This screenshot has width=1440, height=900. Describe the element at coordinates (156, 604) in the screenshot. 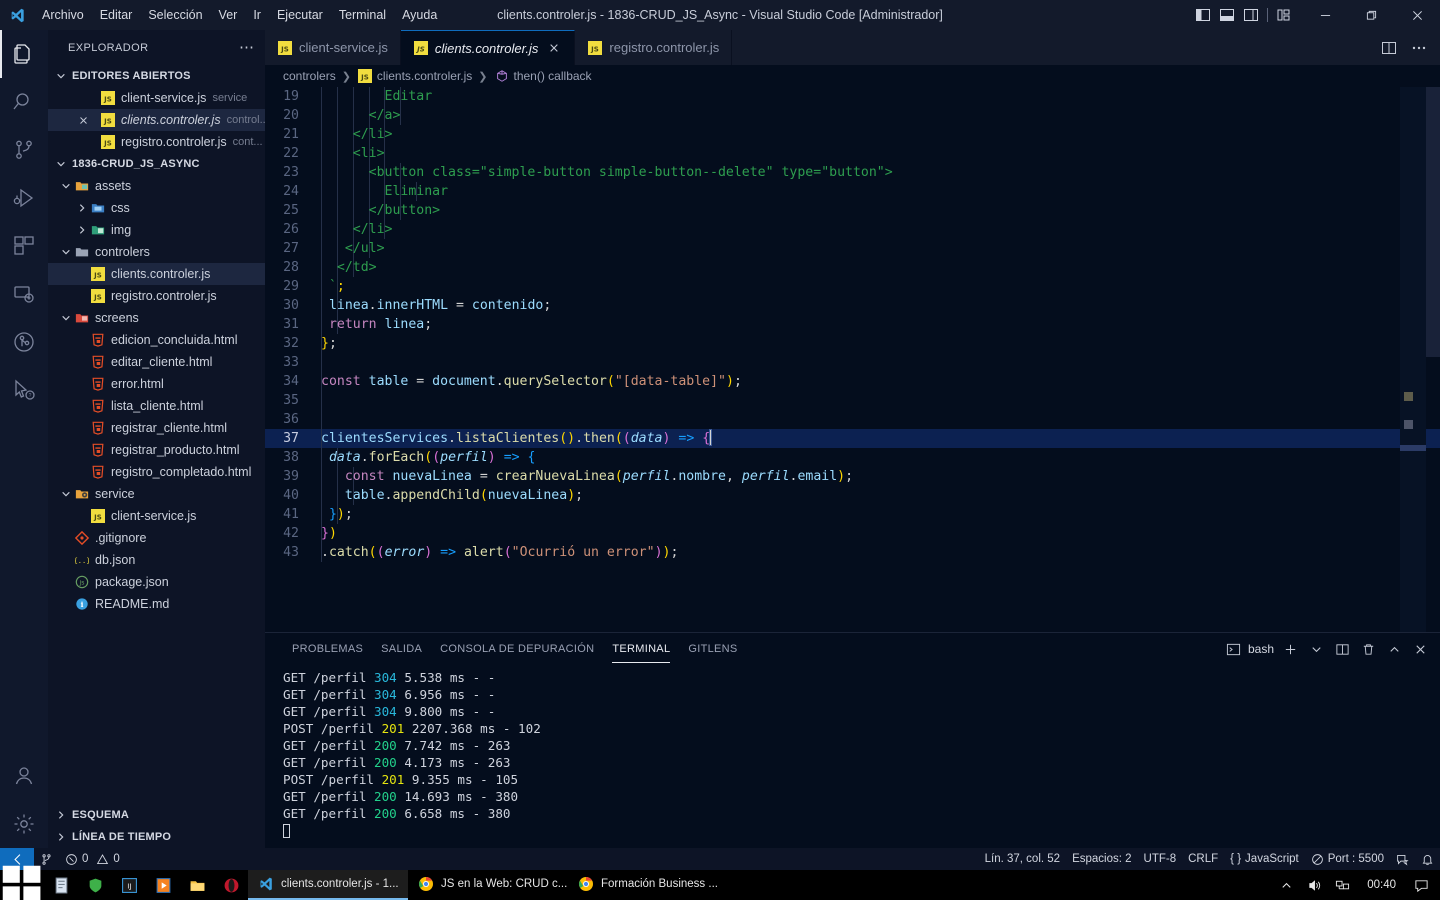

I see `tree-file: i README.md` at that location.